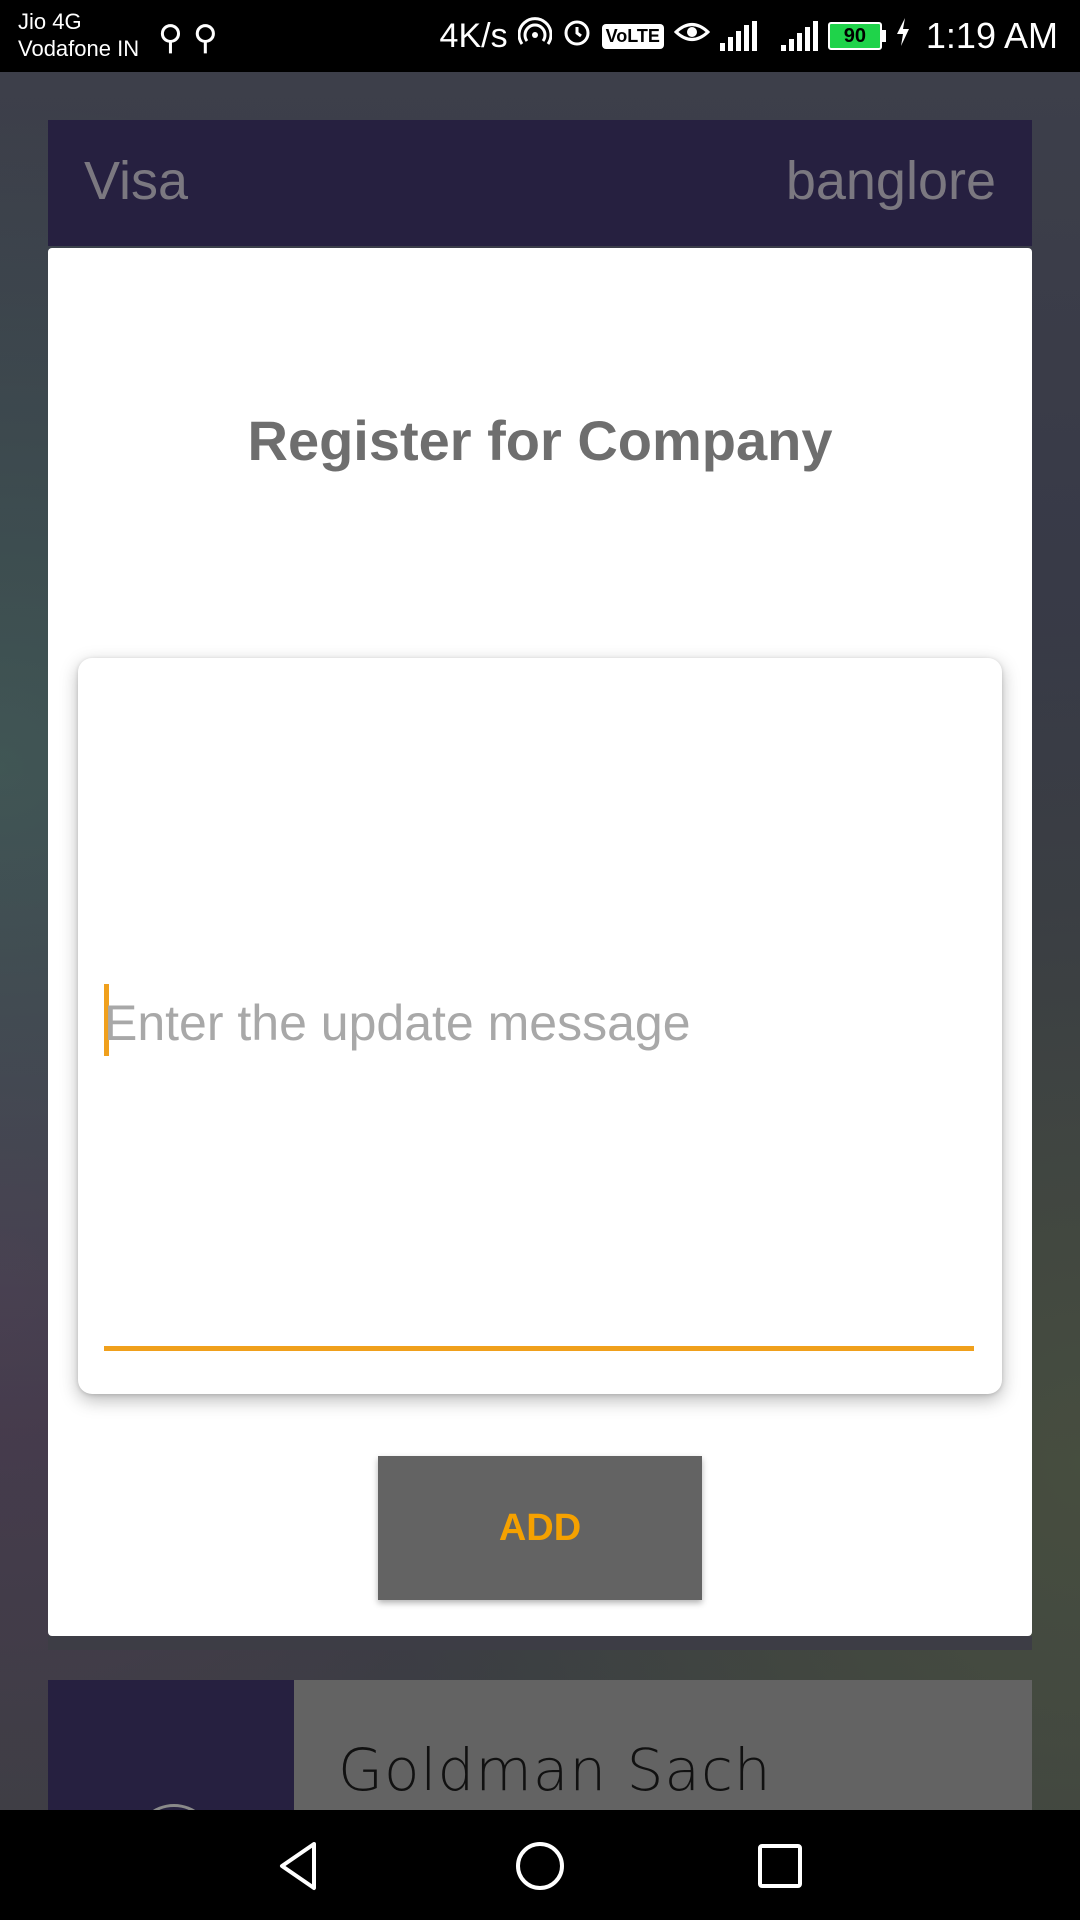 The width and height of the screenshot is (1080, 1920). What do you see at coordinates (555, 1770) in the screenshot?
I see `company-title: Goldman Sach` at bounding box center [555, 1770].